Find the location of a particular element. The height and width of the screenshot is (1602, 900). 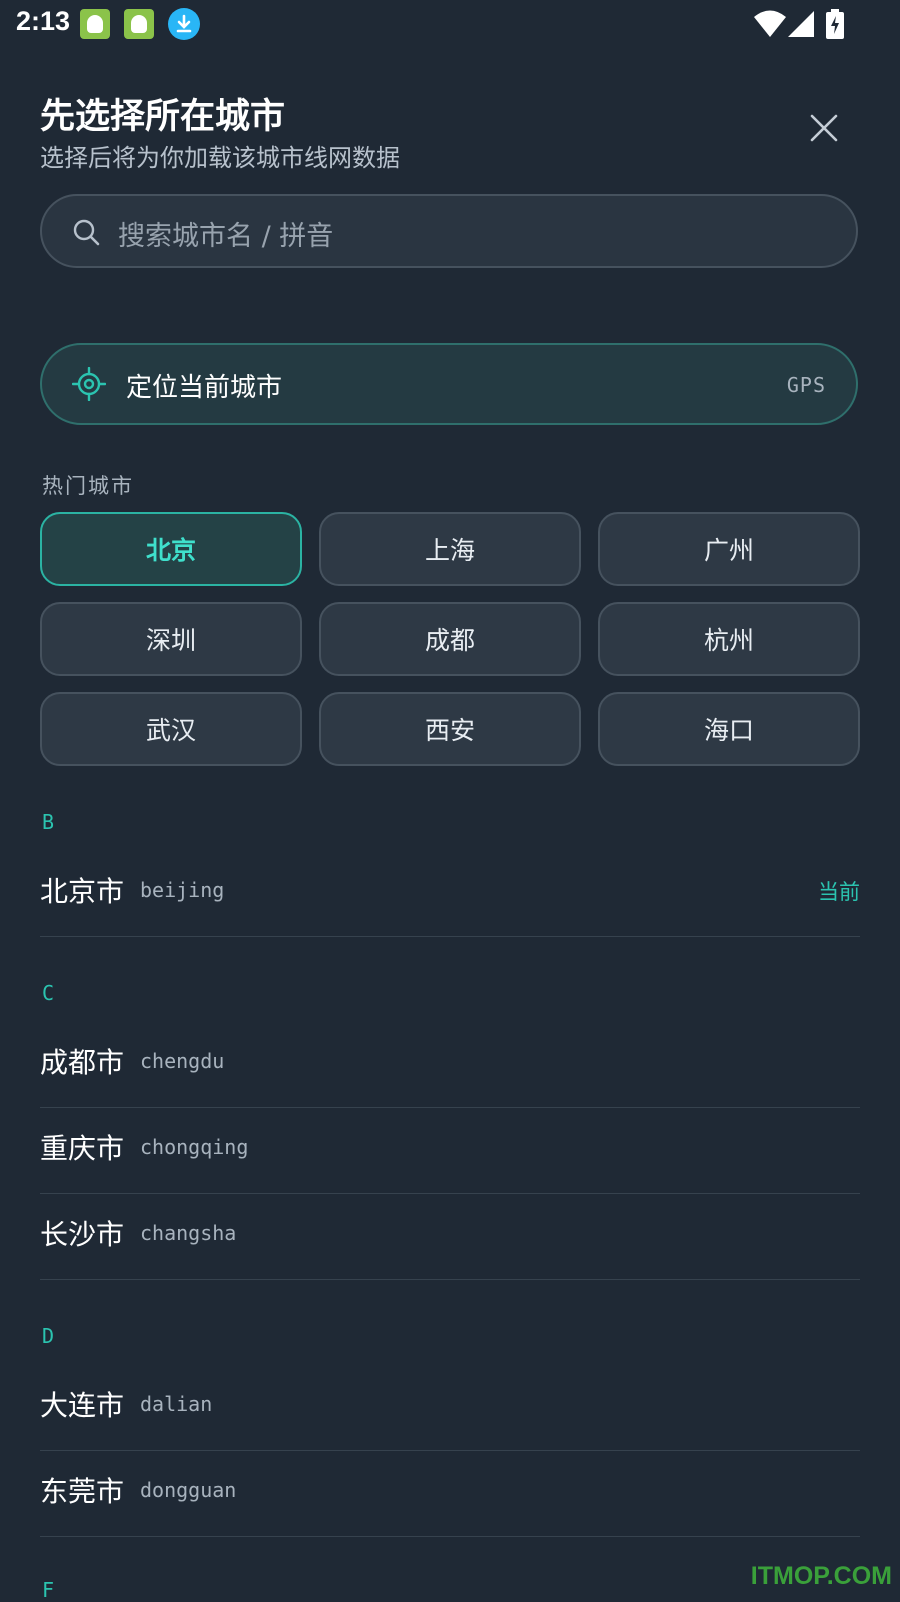

city-pinyin: changsha is located at coordinates (188, 1233).